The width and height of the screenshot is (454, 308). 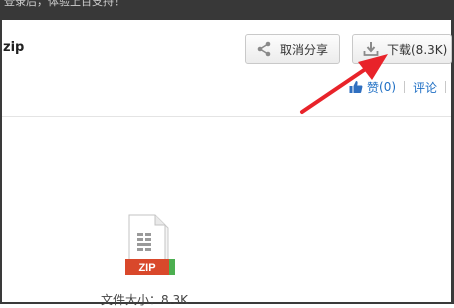 I want to click on file-title: zip, so click(x=14, y=47).